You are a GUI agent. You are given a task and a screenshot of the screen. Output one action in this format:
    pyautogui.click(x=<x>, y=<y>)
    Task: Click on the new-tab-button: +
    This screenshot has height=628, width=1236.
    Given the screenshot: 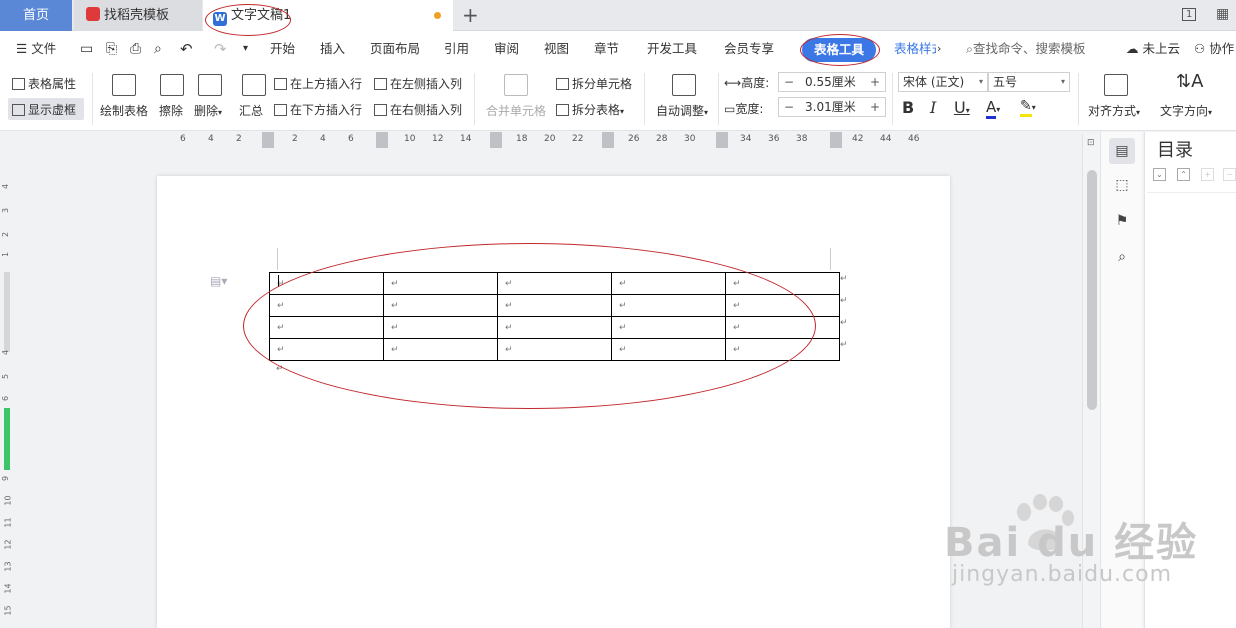 What is the action you would take?
    pyautogui.click(x=470, y=15)
    